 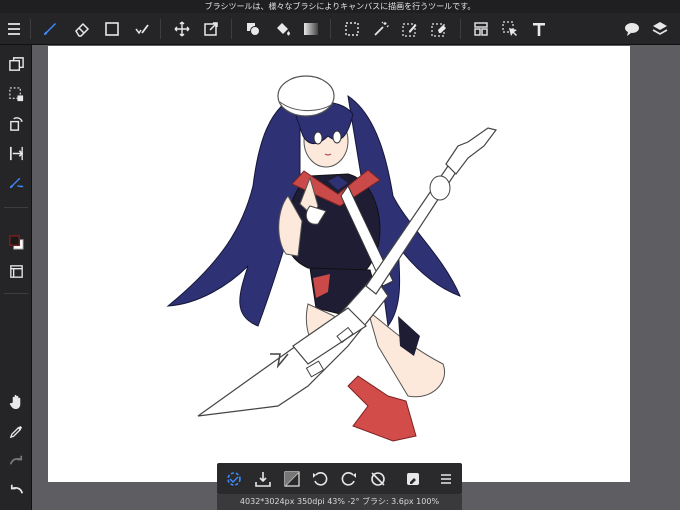 I want to click on brush-settings-icon, so click(x=16, y=182).